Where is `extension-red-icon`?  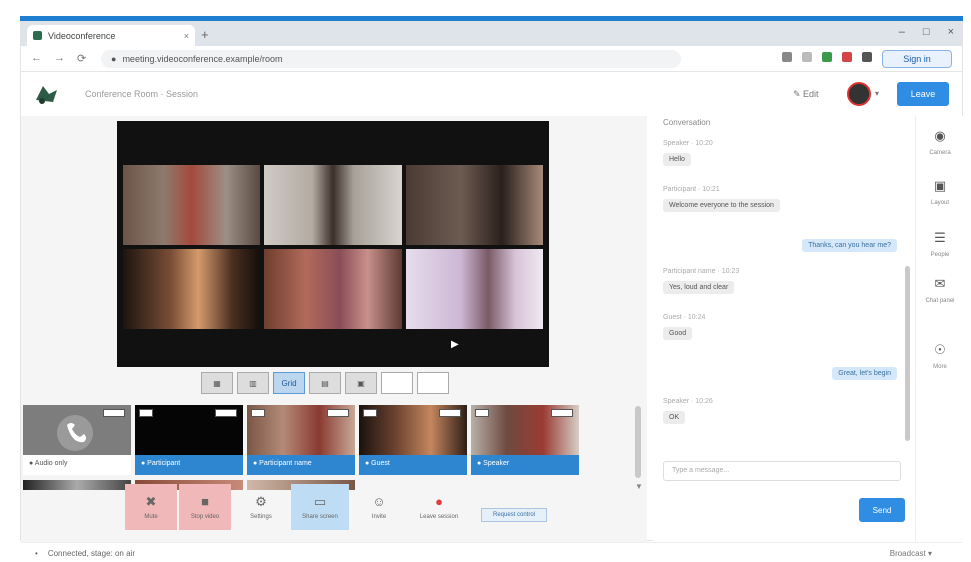 extension-red-icon is located at coordinates (847, 57).